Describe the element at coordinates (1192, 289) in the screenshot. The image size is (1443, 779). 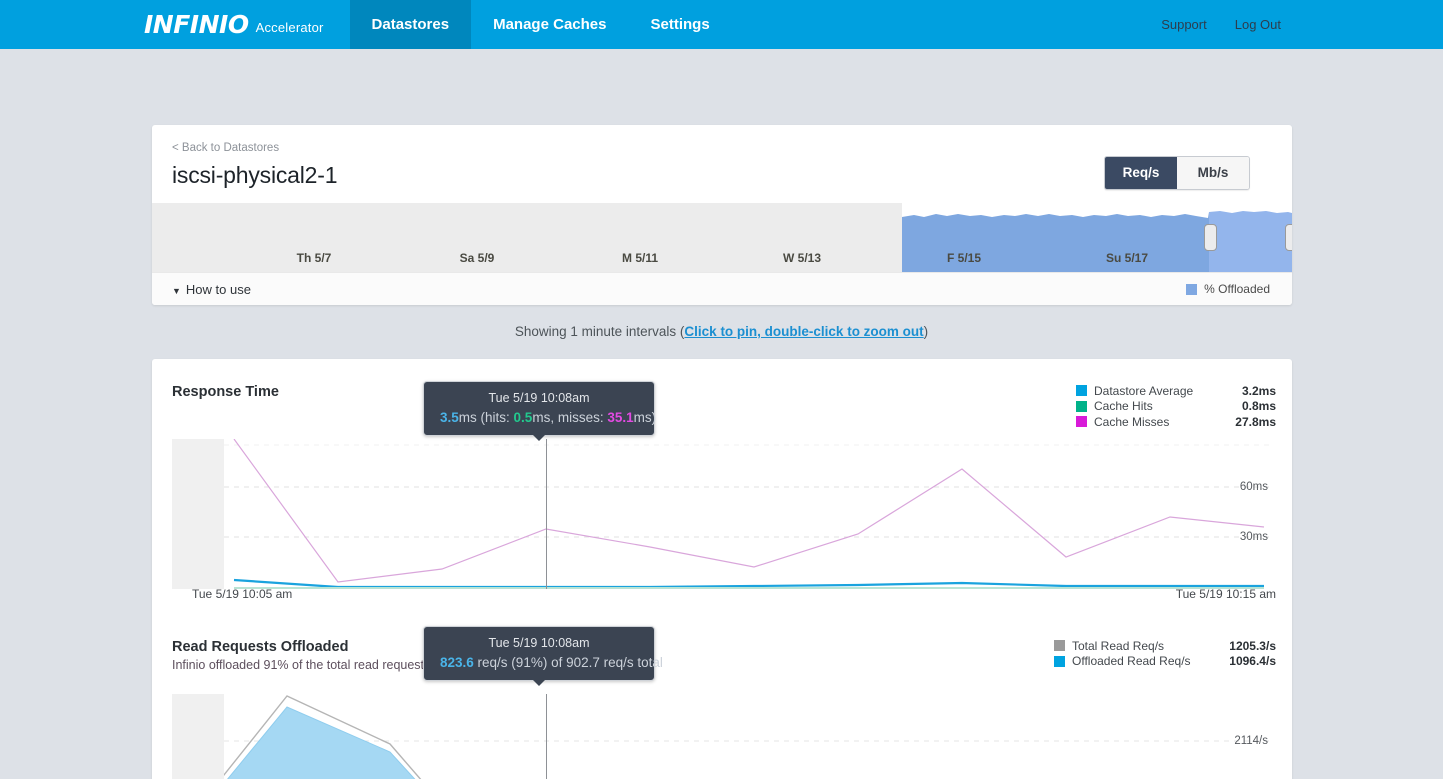
I see `legend-swatch-offloaded` at that location.